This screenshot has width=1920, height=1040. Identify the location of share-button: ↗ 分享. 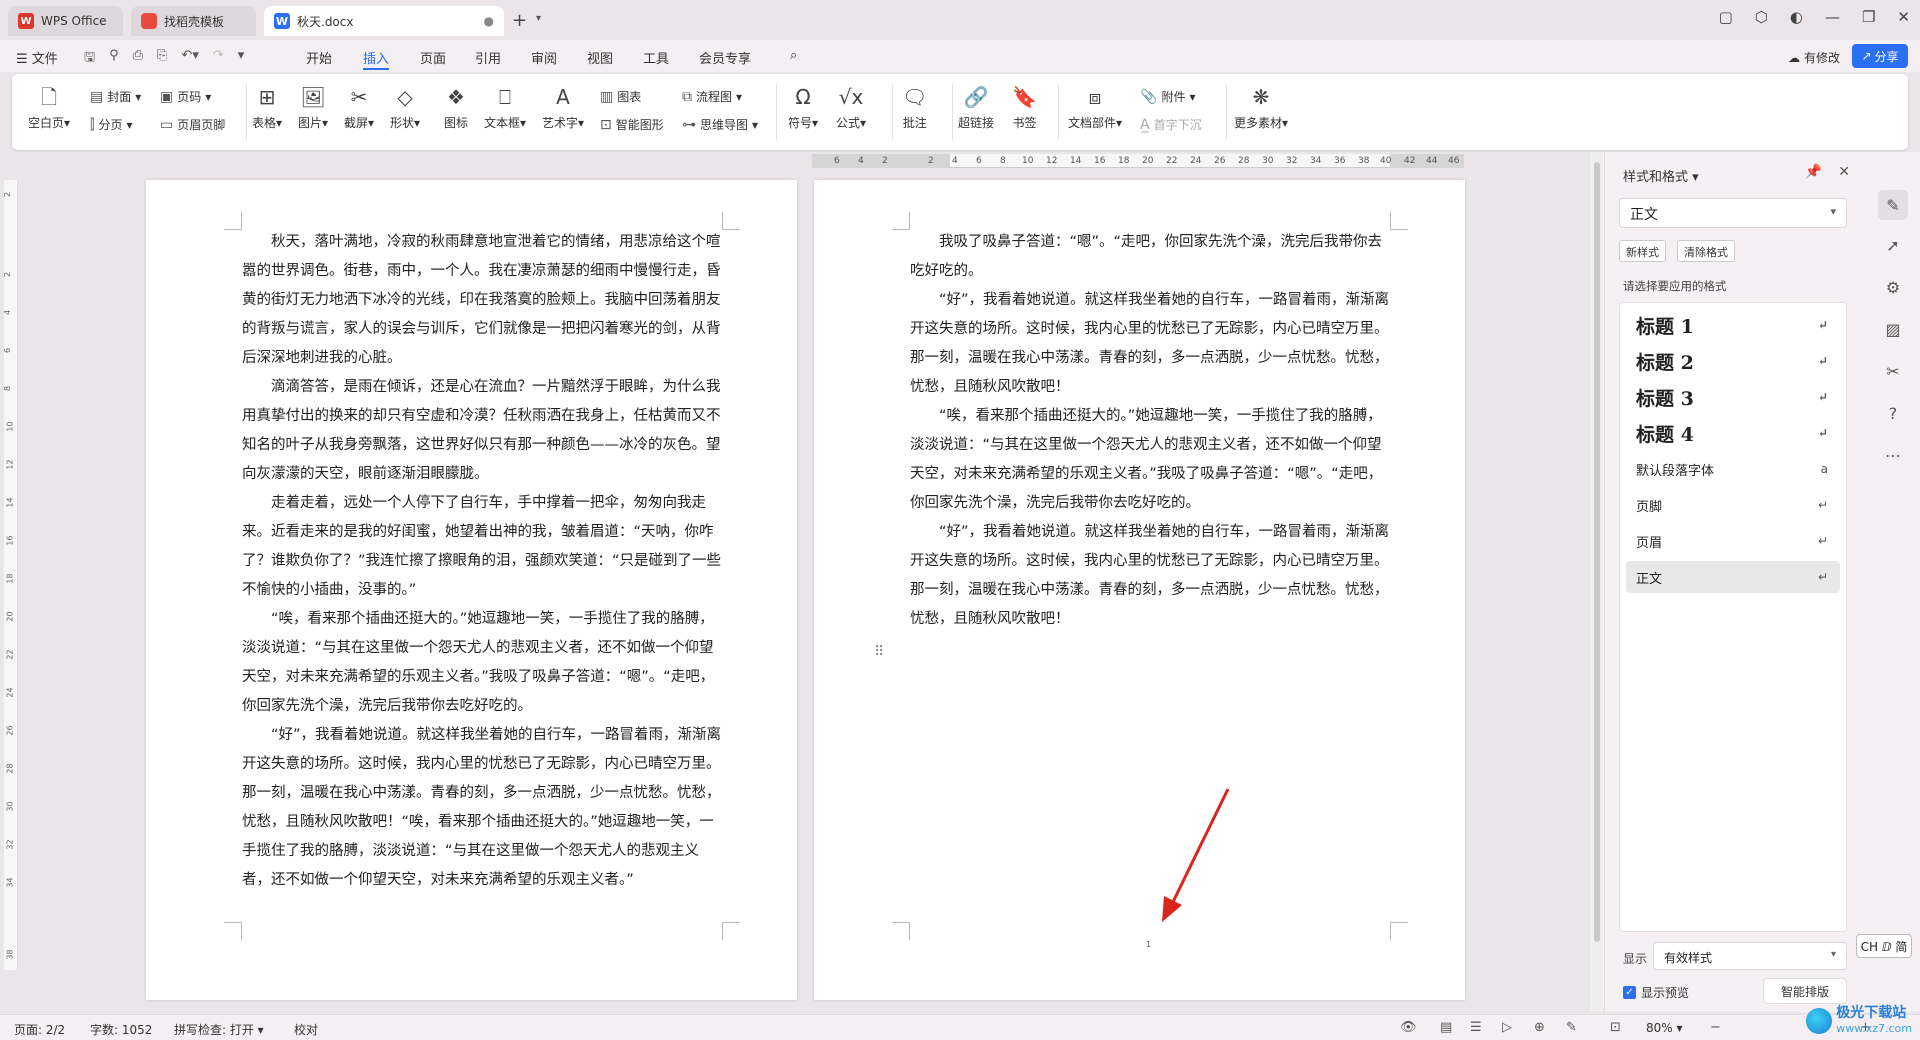
(1880, 56).